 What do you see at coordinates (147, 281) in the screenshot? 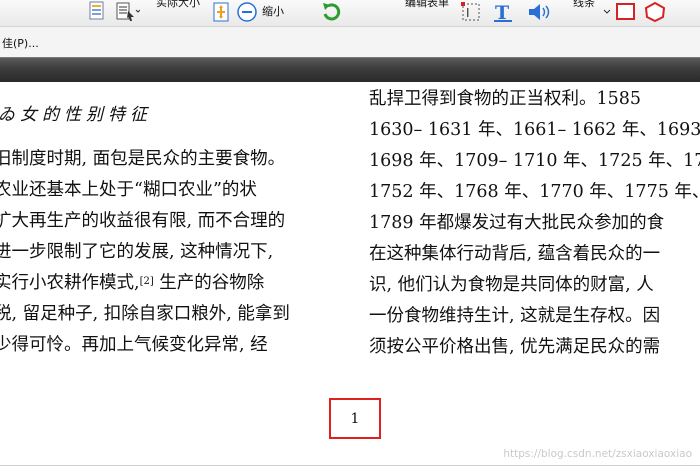
I see `footnote-ref: [2]` at bounding box center [147, 281].